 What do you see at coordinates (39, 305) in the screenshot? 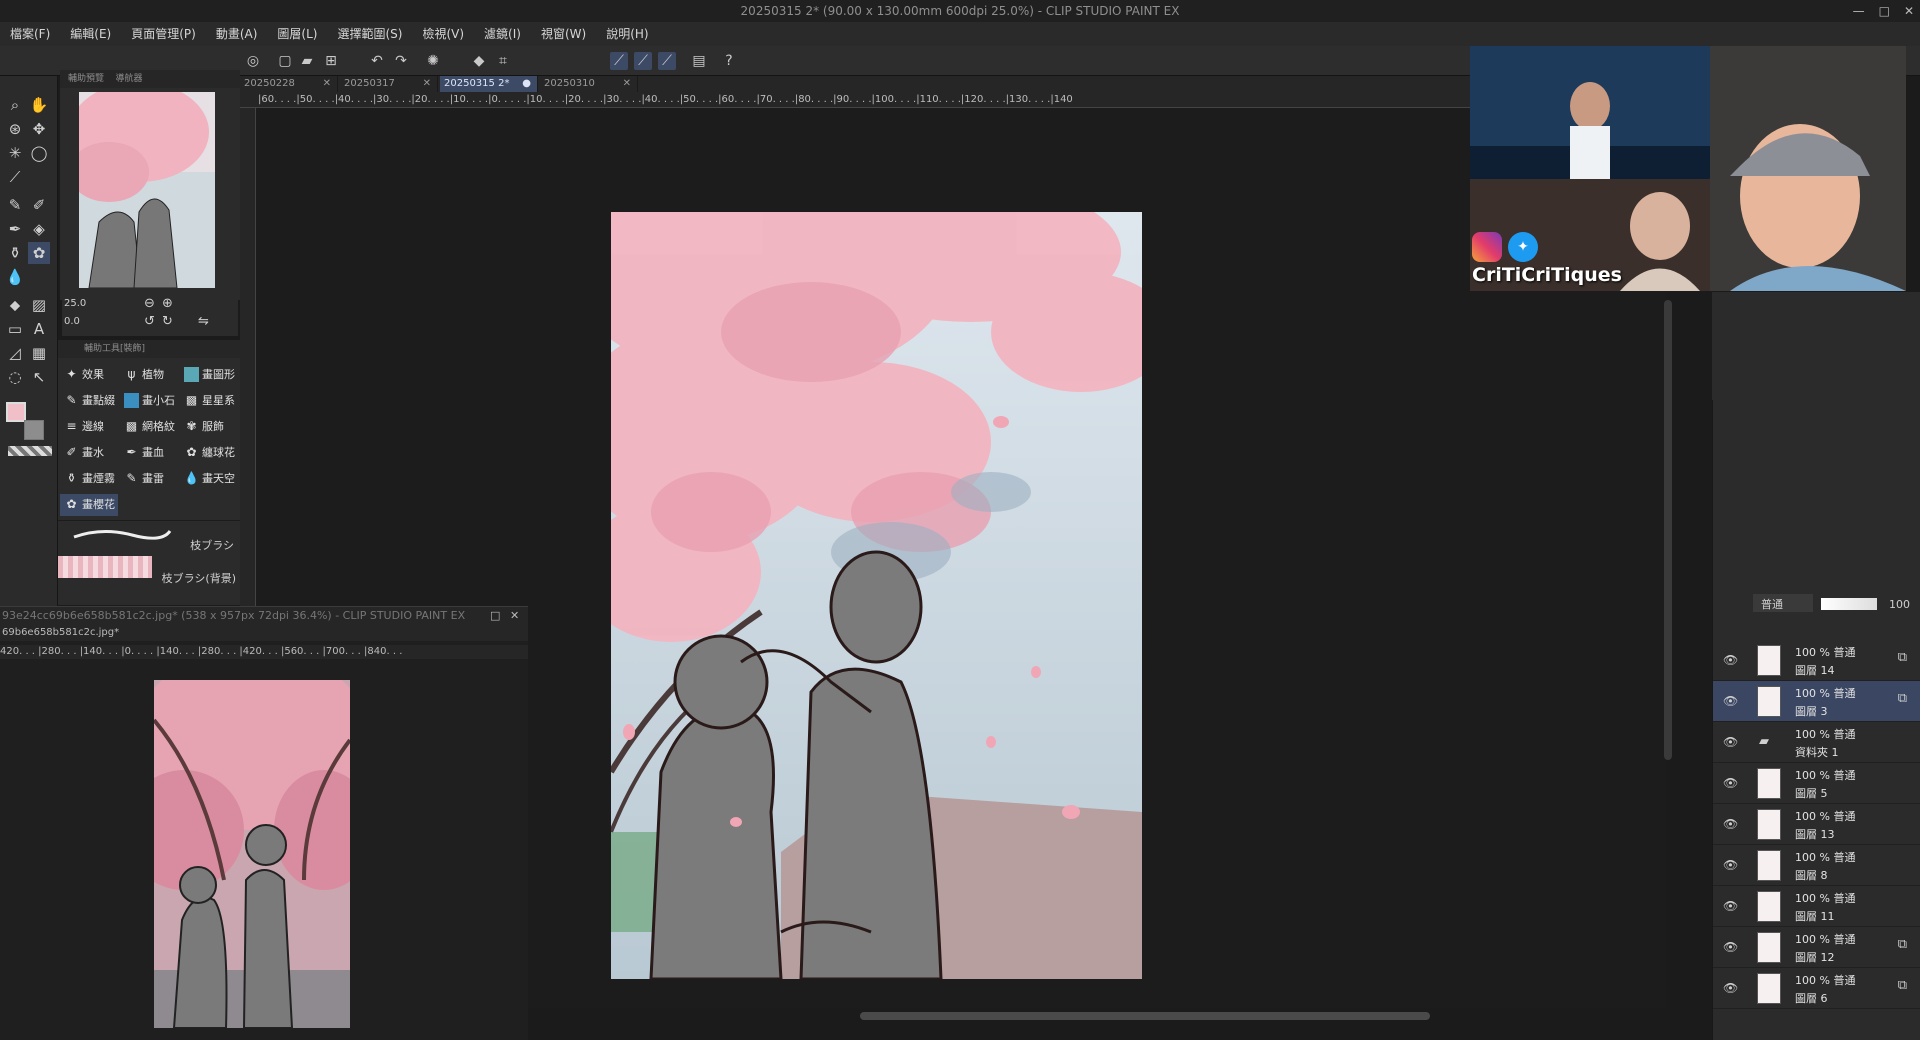
I see `gradient-icon: ▨` at bounding box center [39, 305].